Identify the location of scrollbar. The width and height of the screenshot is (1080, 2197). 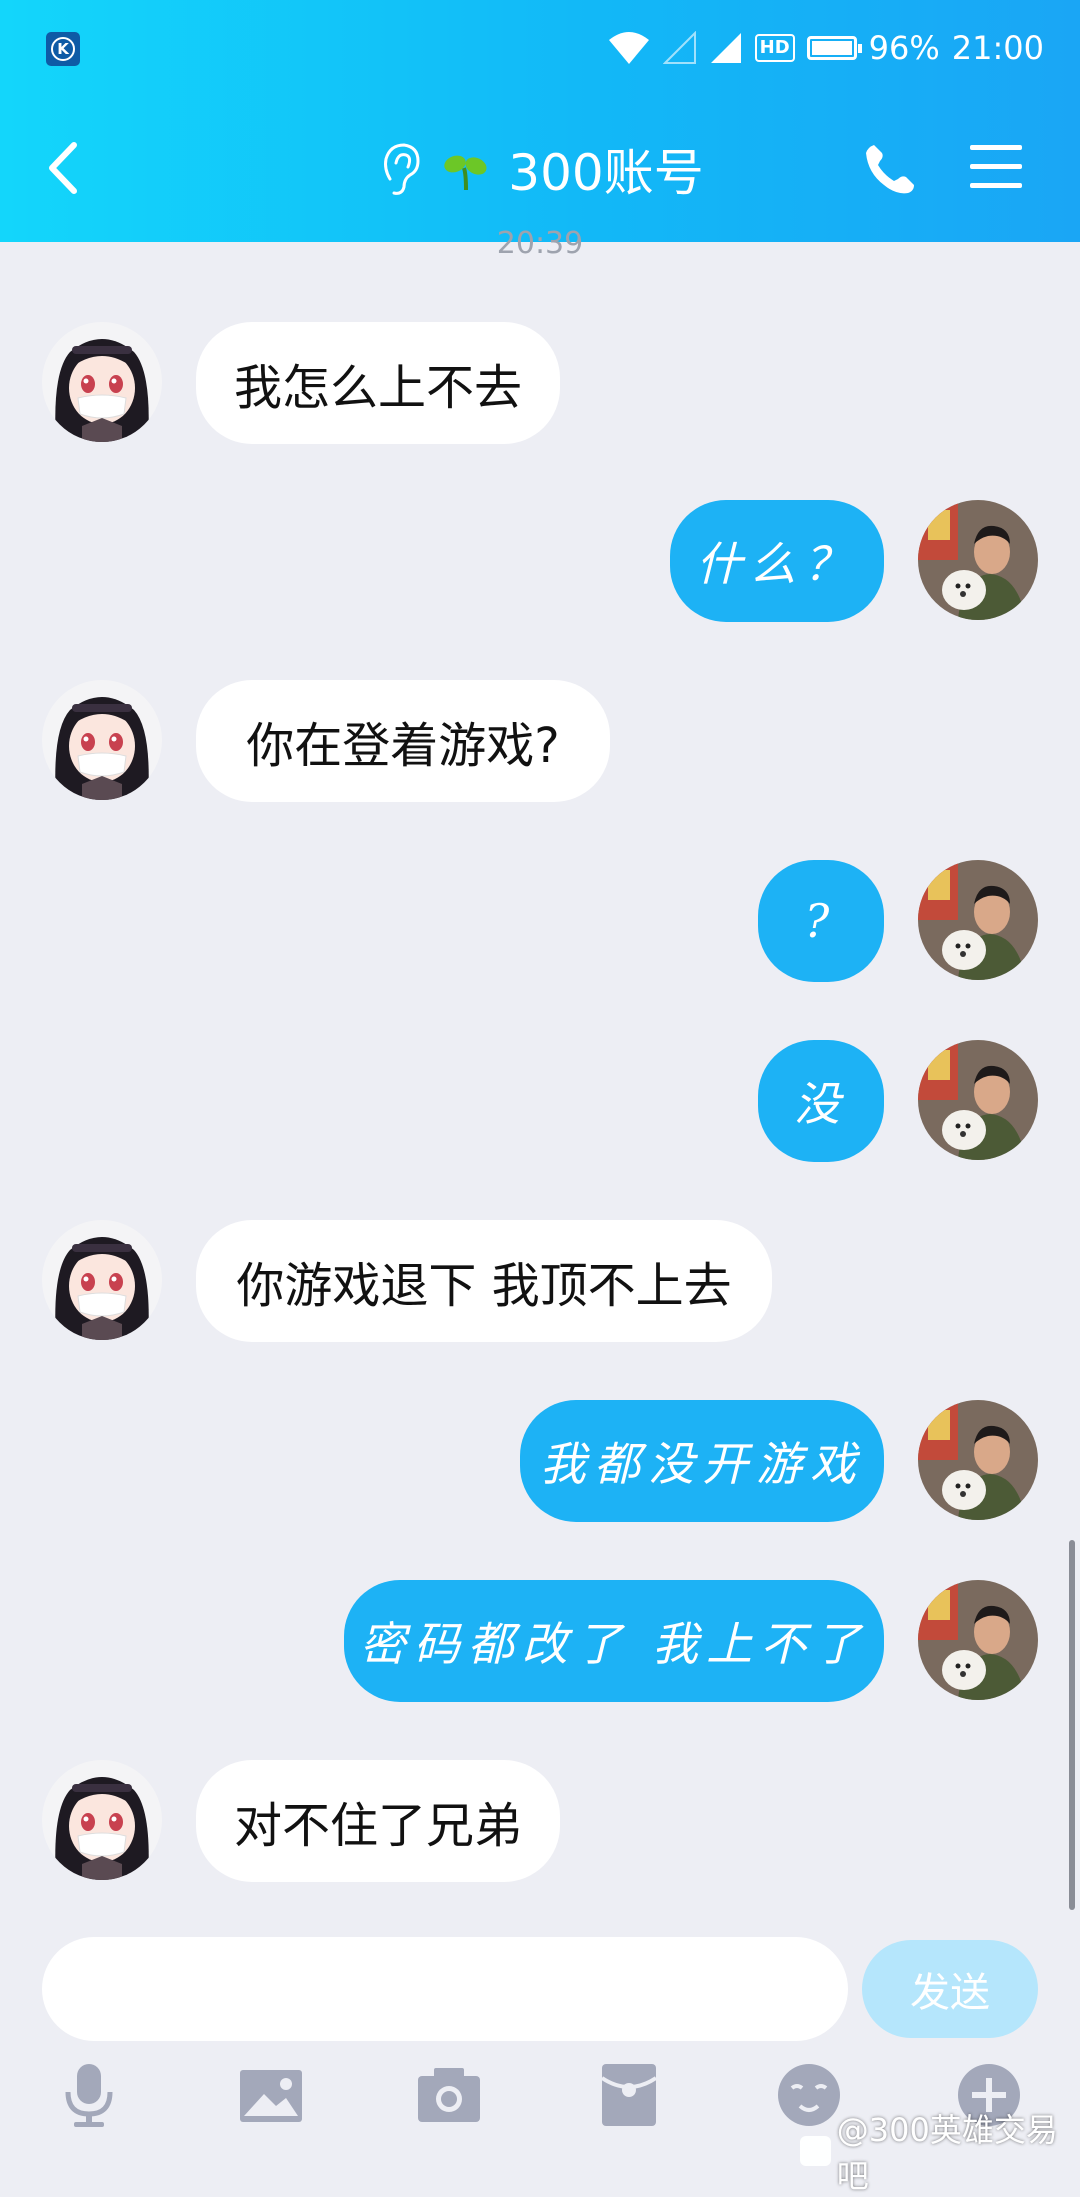
(1072, 1725).